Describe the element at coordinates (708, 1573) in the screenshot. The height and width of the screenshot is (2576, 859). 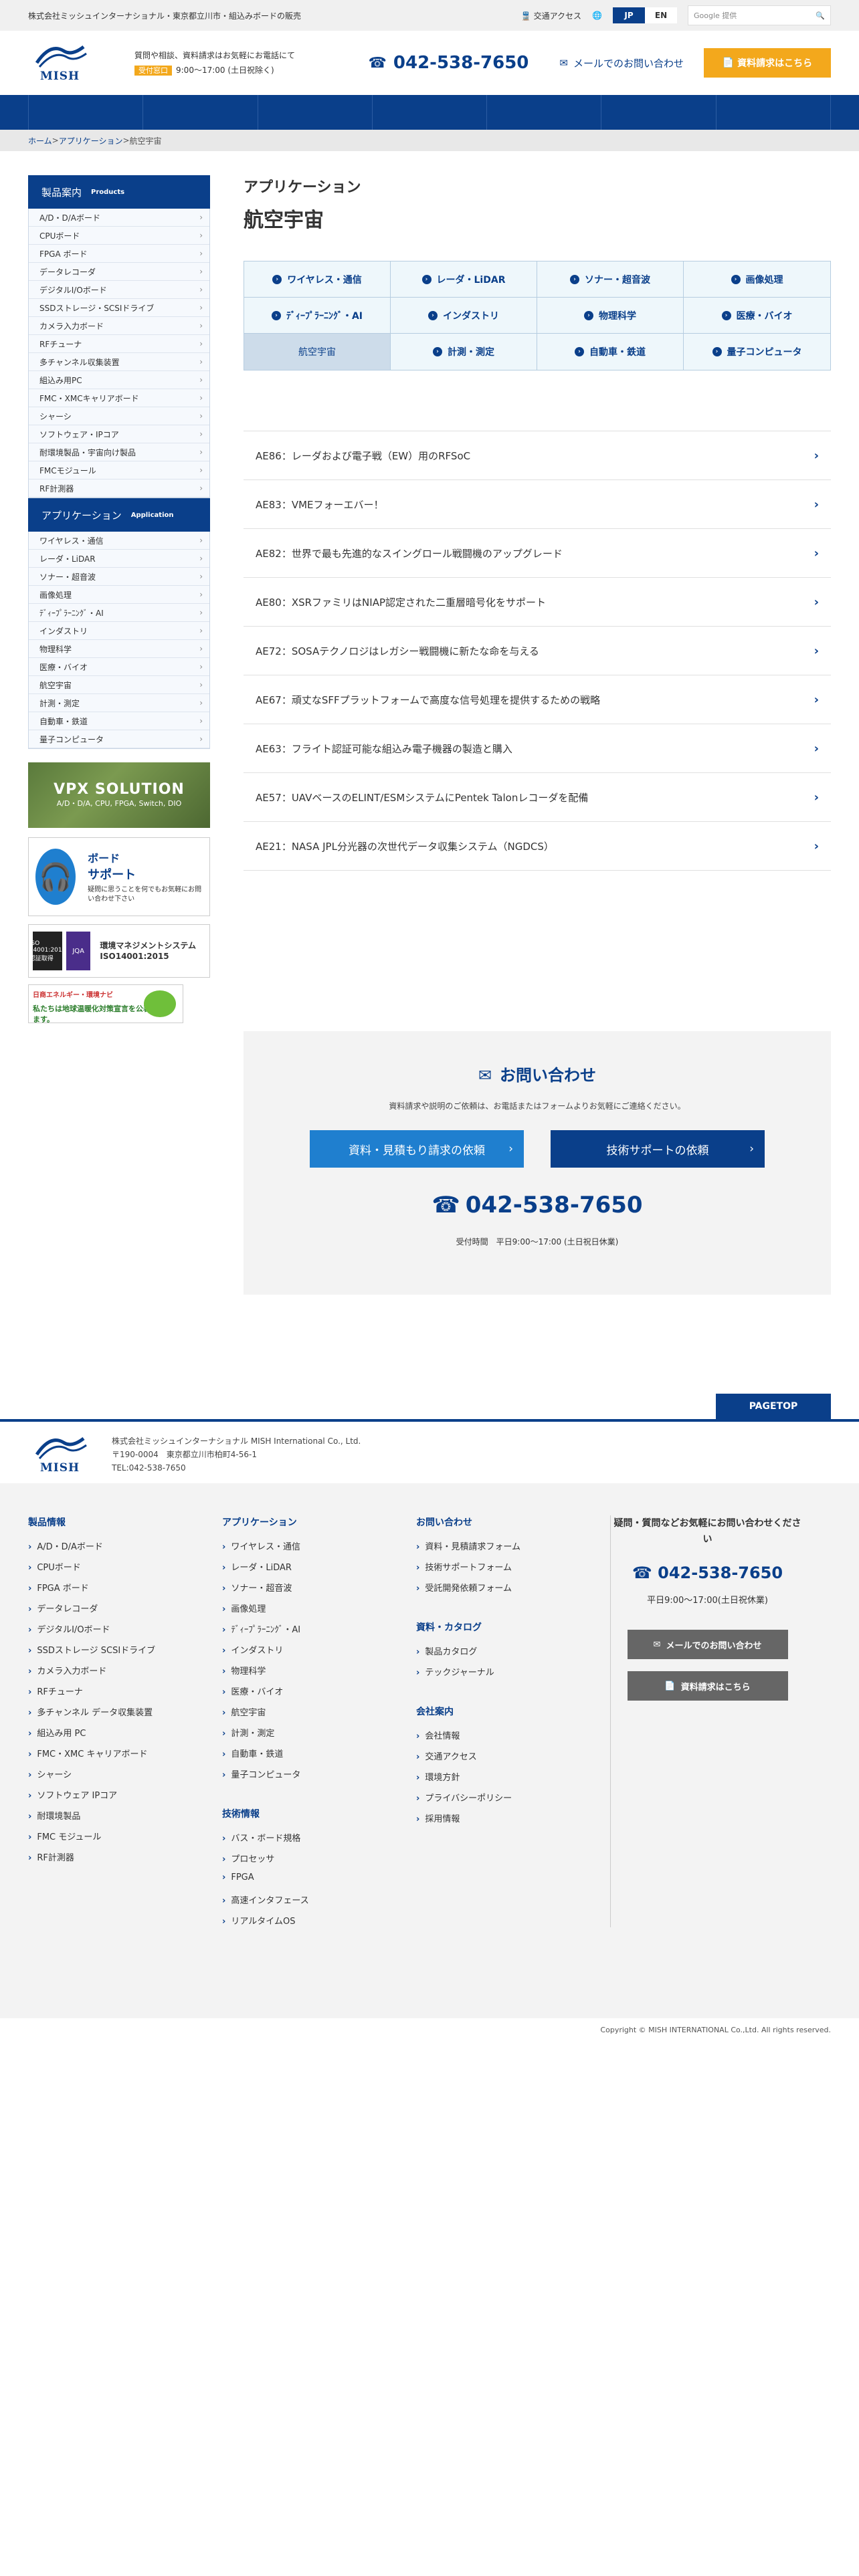
I see `footer-phone: ☎ 042-538-7650` at that location.